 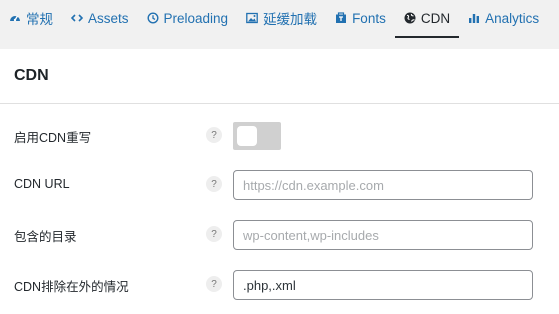 What do you see at coordinates (474, 18) in the screenshot?
I see `chart-icon` at bounding box center [474, 18].